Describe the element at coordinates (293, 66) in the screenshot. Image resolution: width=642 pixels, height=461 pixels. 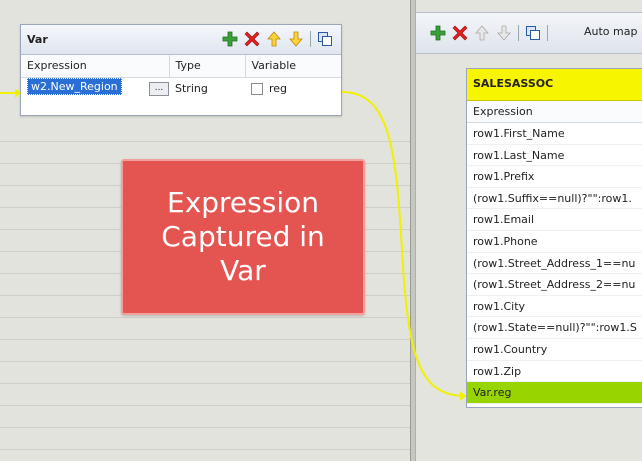
I see `col-header-variable: Variable` at that location.